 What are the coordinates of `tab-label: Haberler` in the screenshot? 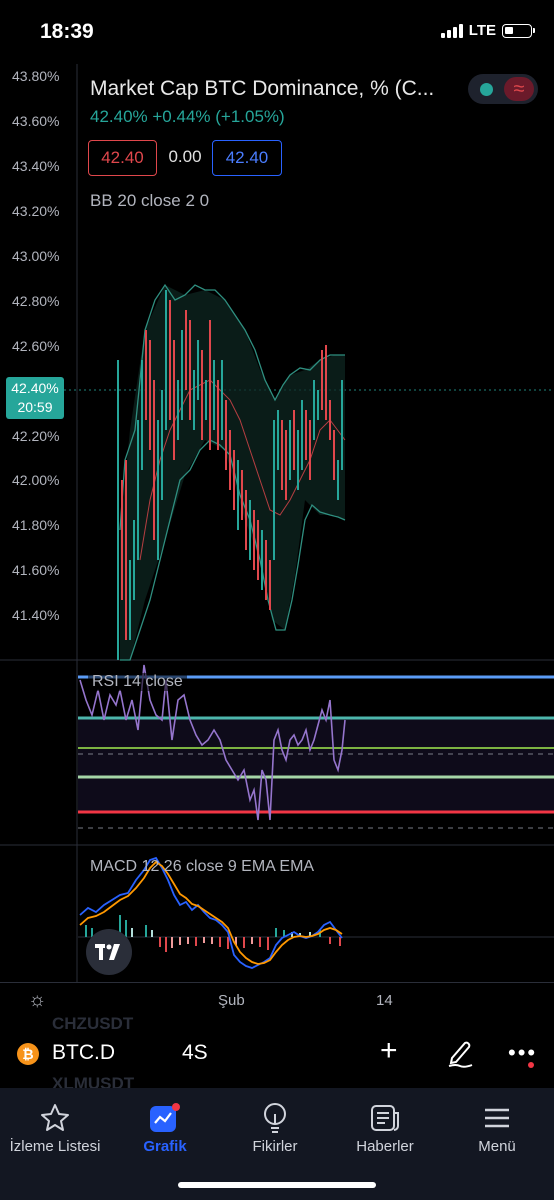 It's located at (385, 1146).